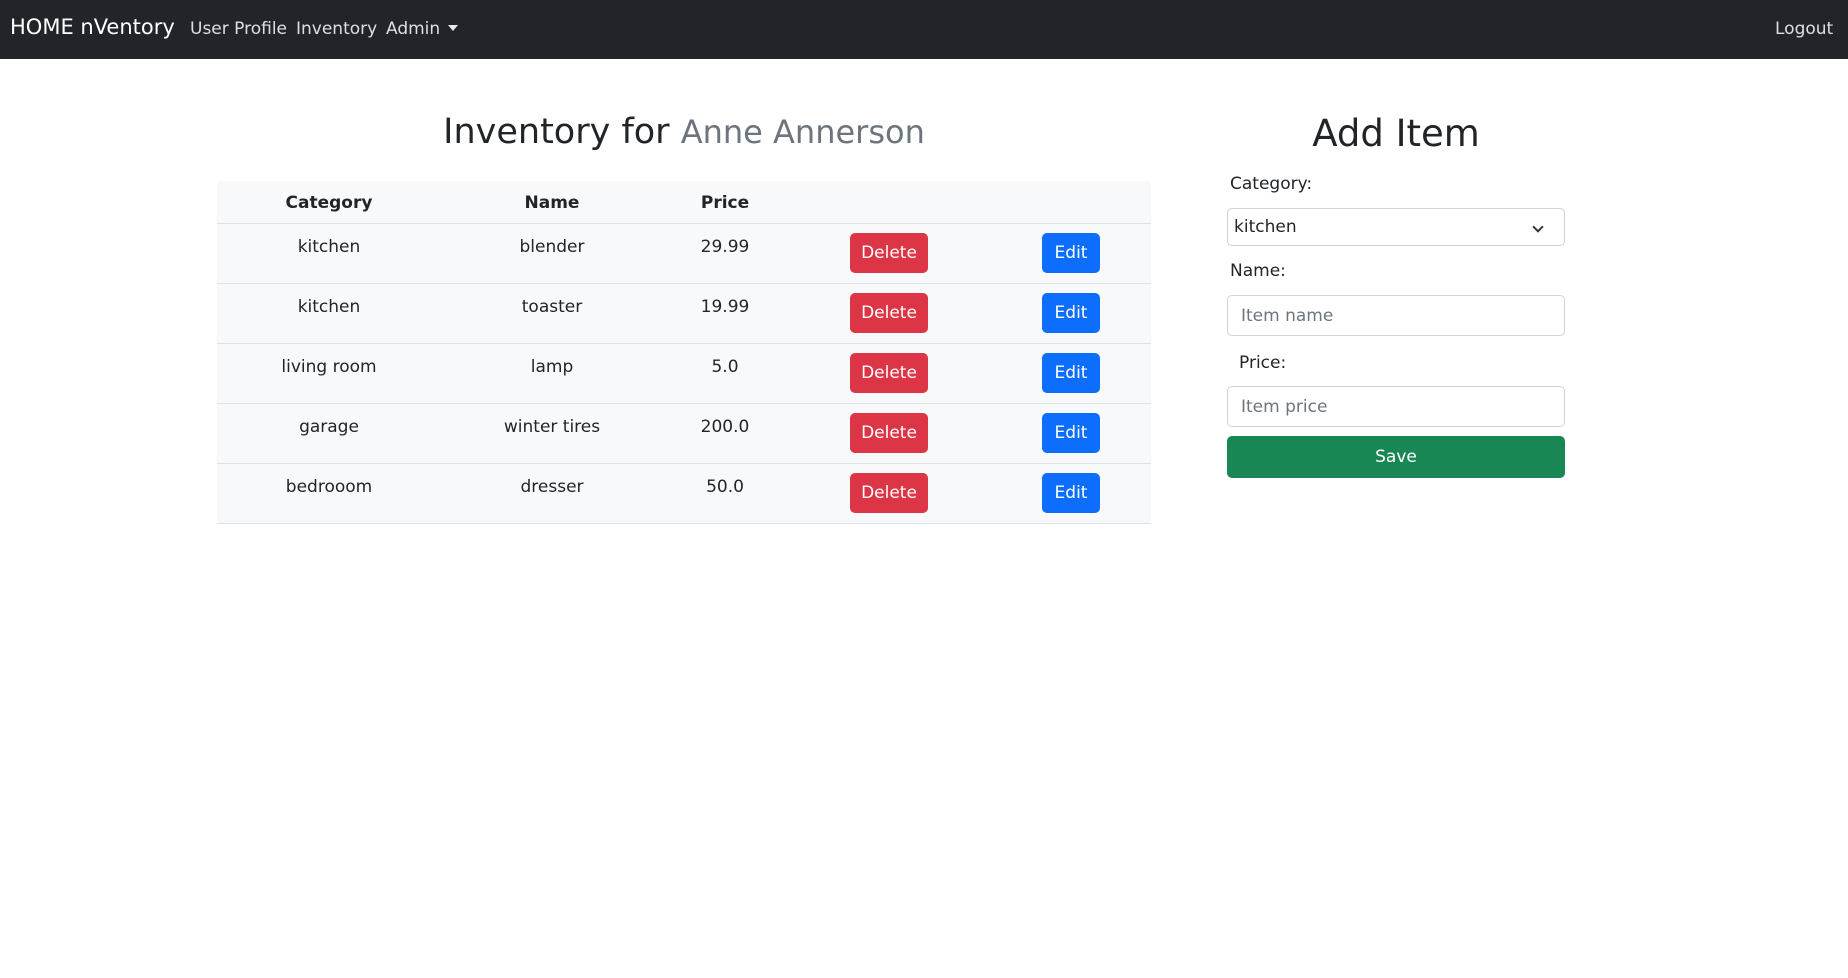 This screenshot has width=1848, height=978. What do you see at coordinates (1396, 315) in the screenshot?
I see `item-name-input` at bounding box center [1396, 315].